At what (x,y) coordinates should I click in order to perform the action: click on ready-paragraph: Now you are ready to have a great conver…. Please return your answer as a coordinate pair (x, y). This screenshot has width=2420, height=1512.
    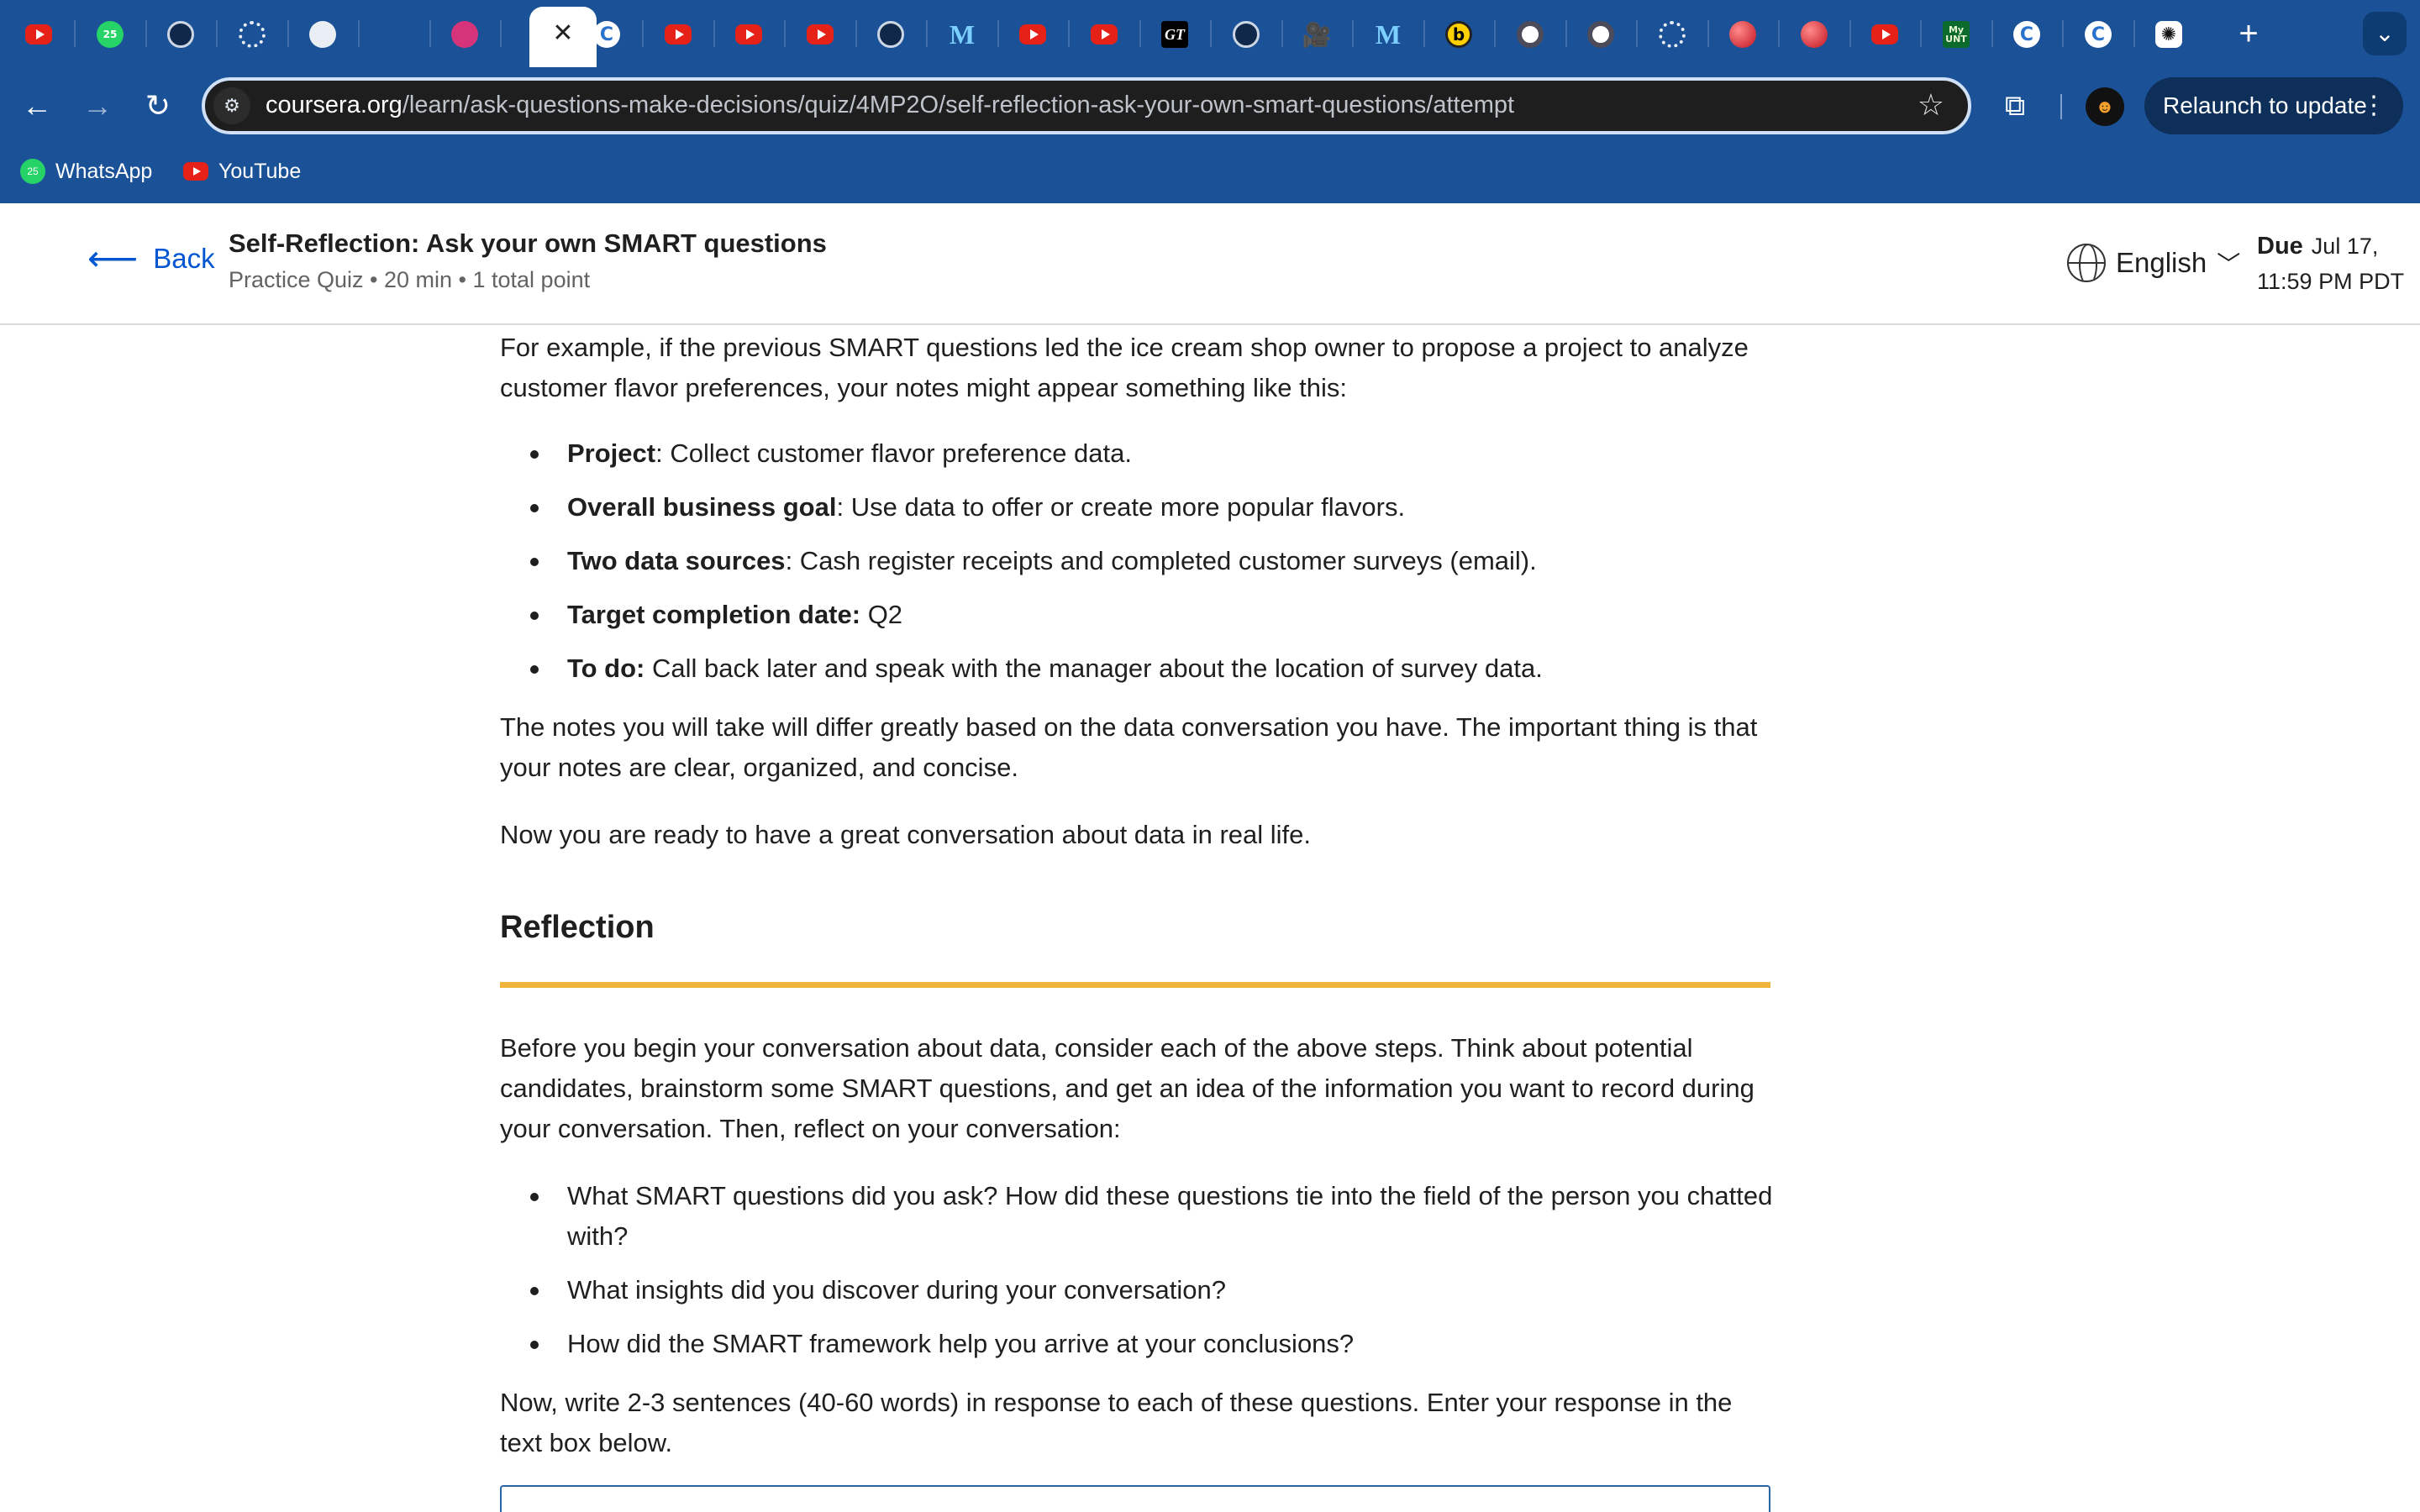
    Looking at the image, I should click on (906, 834).